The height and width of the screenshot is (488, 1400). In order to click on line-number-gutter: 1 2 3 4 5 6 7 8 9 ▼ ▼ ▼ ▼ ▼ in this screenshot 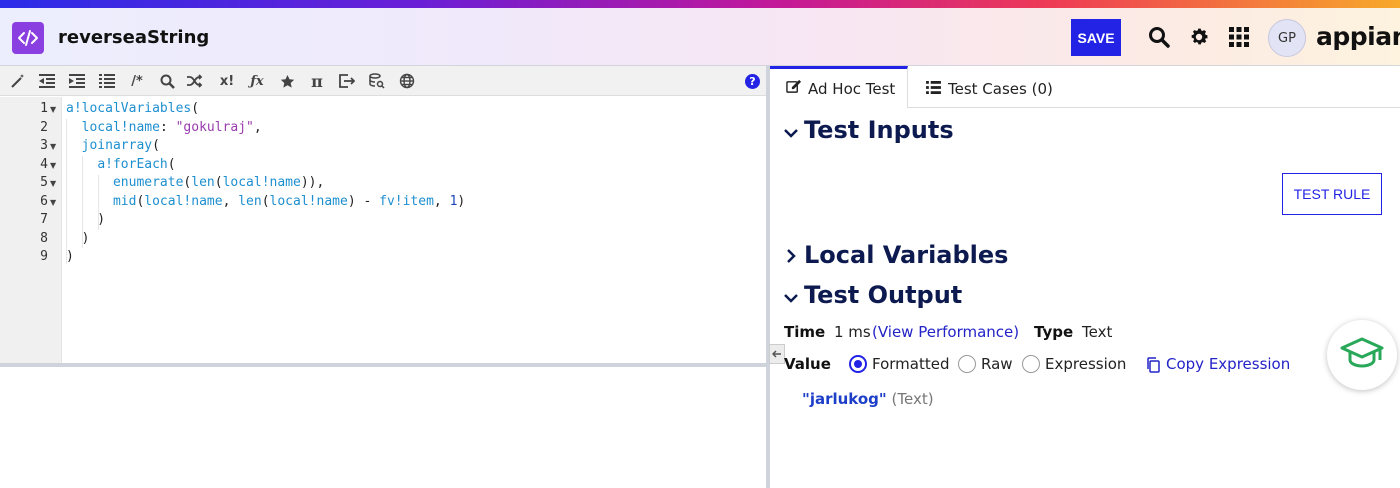, I will do `click(31, 230)`.